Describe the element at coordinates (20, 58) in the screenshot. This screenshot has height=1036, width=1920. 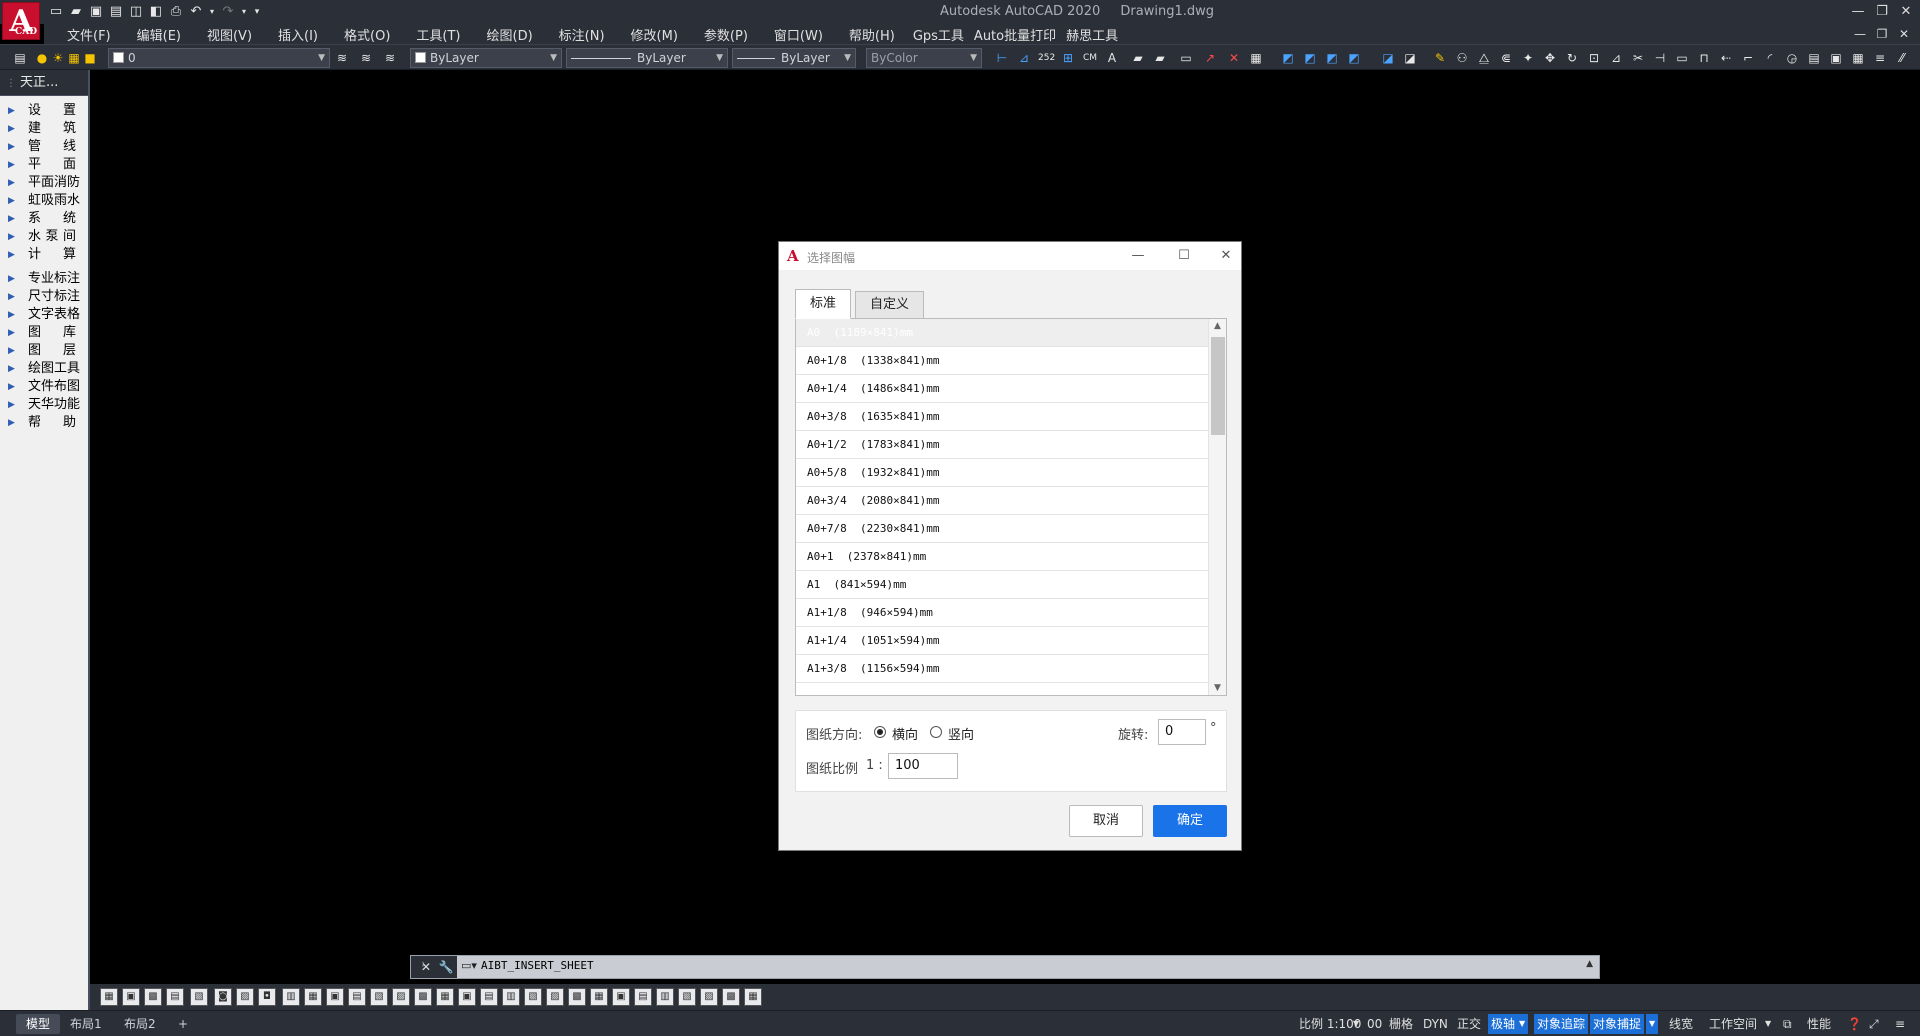
I see `layer-manager-icon: ▤` at that location.